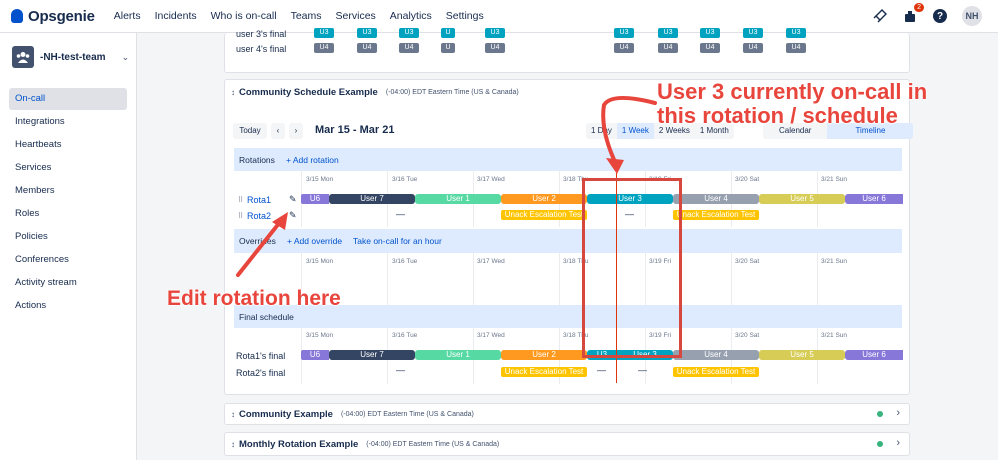 This screenshot has width=998, height=460. What do you see at coordinates (792, 91) in the screenshot?
I see `oncall-annotation-line-1: User 3 currently on-call in` at bounding box center [792, 91].